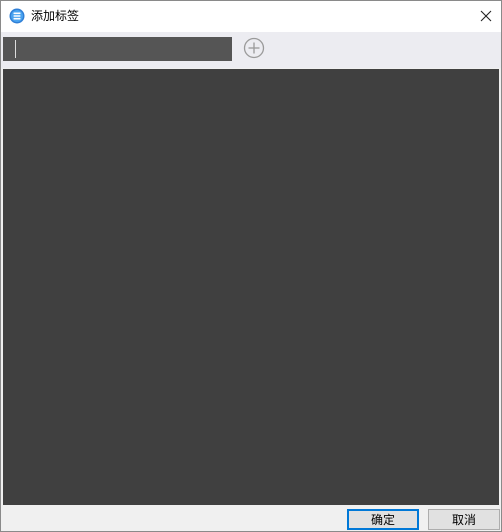  What do you see at coordinates (383, 519) in the screenshot?
I see `ok-button: 确定` at bounding box center [383, 519].